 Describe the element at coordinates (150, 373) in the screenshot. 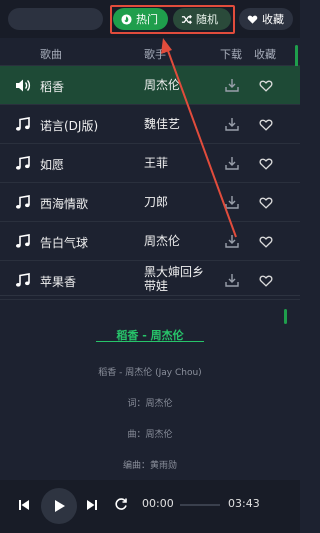

I see `lyric-line: 稻香 - 周杰伦 (Jay Chou)` at that location.